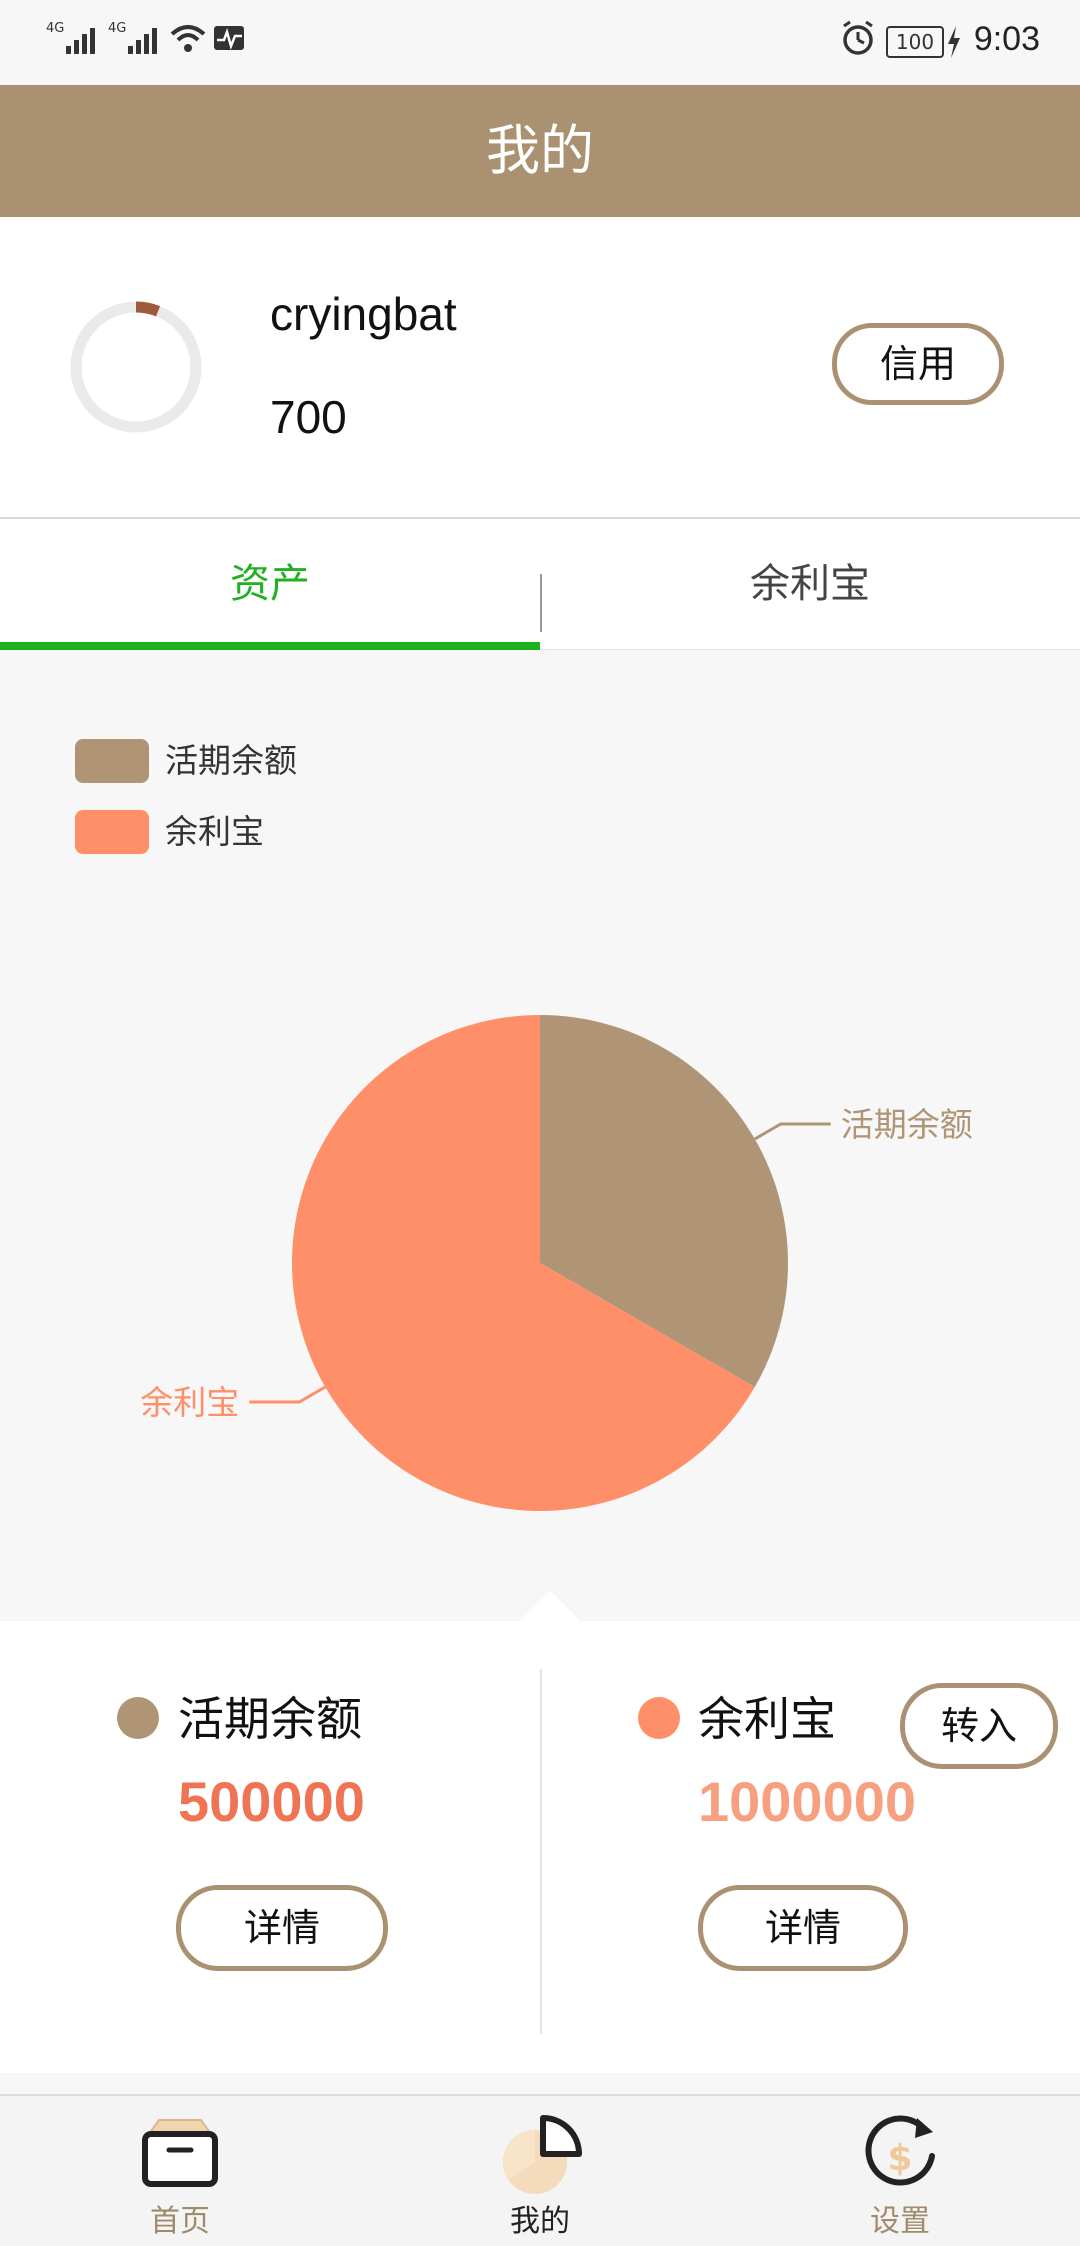 The image size is (1080, 2246). Describe the element at coordinates (270, 584) in the screenshot. I see `tab-assets: 资产` at that location.